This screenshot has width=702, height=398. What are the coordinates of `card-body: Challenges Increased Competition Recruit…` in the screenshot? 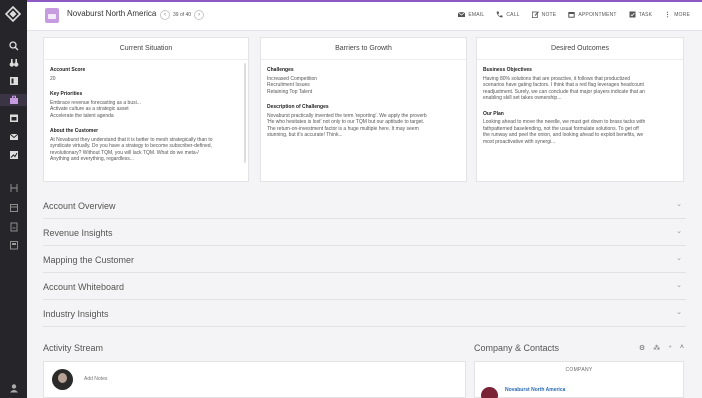 It's located at (364, 123).